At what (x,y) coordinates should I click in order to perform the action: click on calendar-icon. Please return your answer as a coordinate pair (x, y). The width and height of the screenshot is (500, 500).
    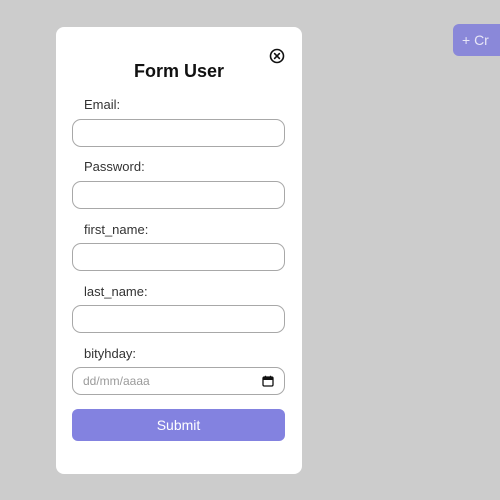
    Looking at the image, I should click on (268, 381).